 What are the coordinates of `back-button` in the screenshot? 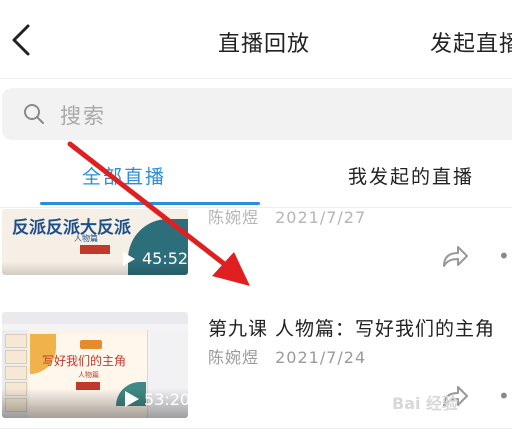 It's located at (22, 40).